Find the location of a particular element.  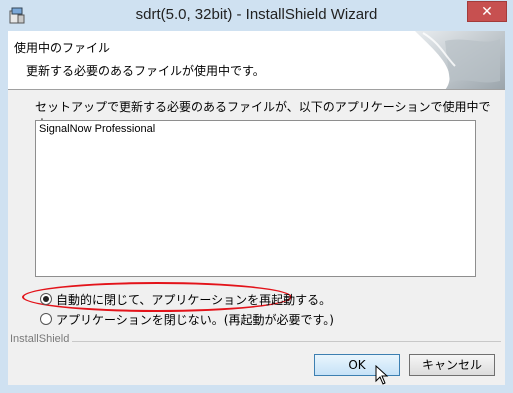

cancel-button: キャンセル is located at coordinates (452, 365).